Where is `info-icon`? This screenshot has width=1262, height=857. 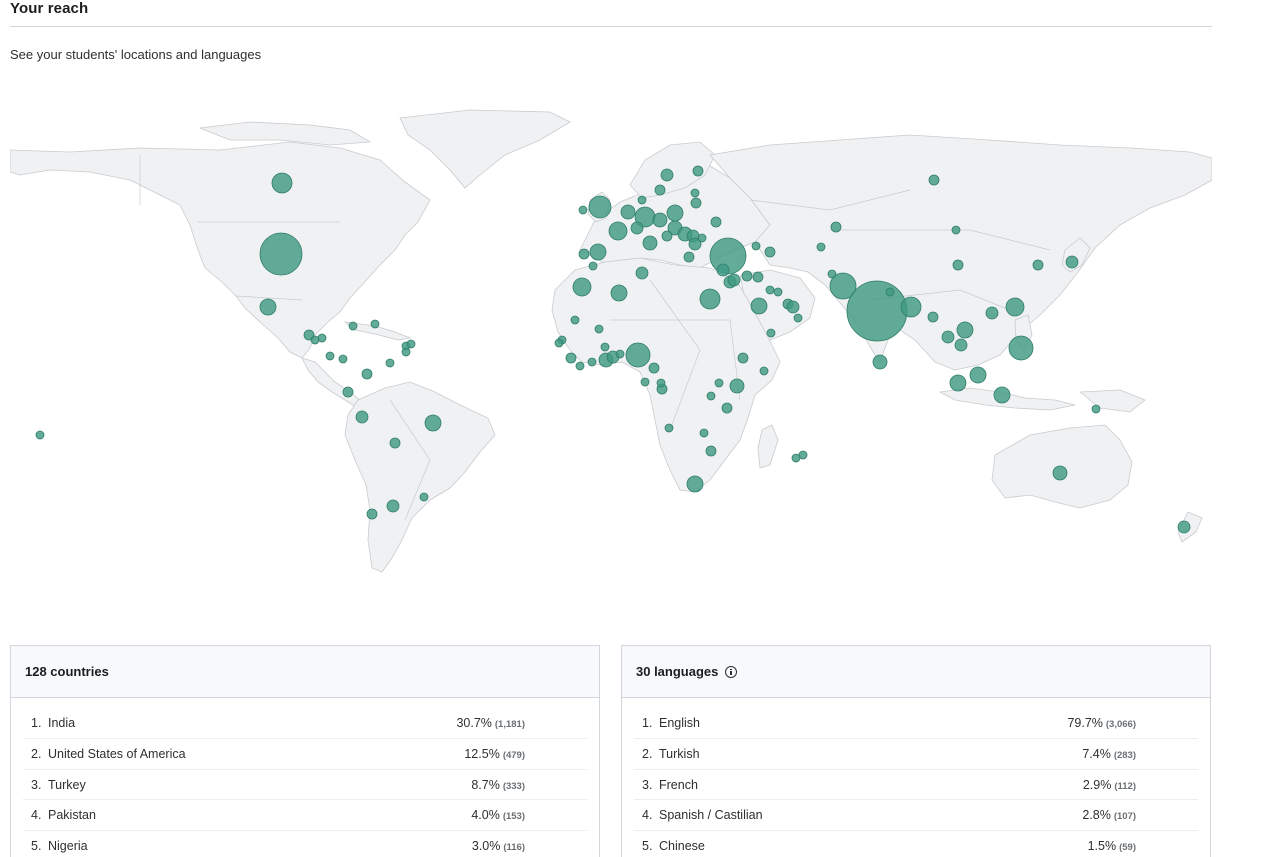
info-icon is located at coordinates (731, 671).